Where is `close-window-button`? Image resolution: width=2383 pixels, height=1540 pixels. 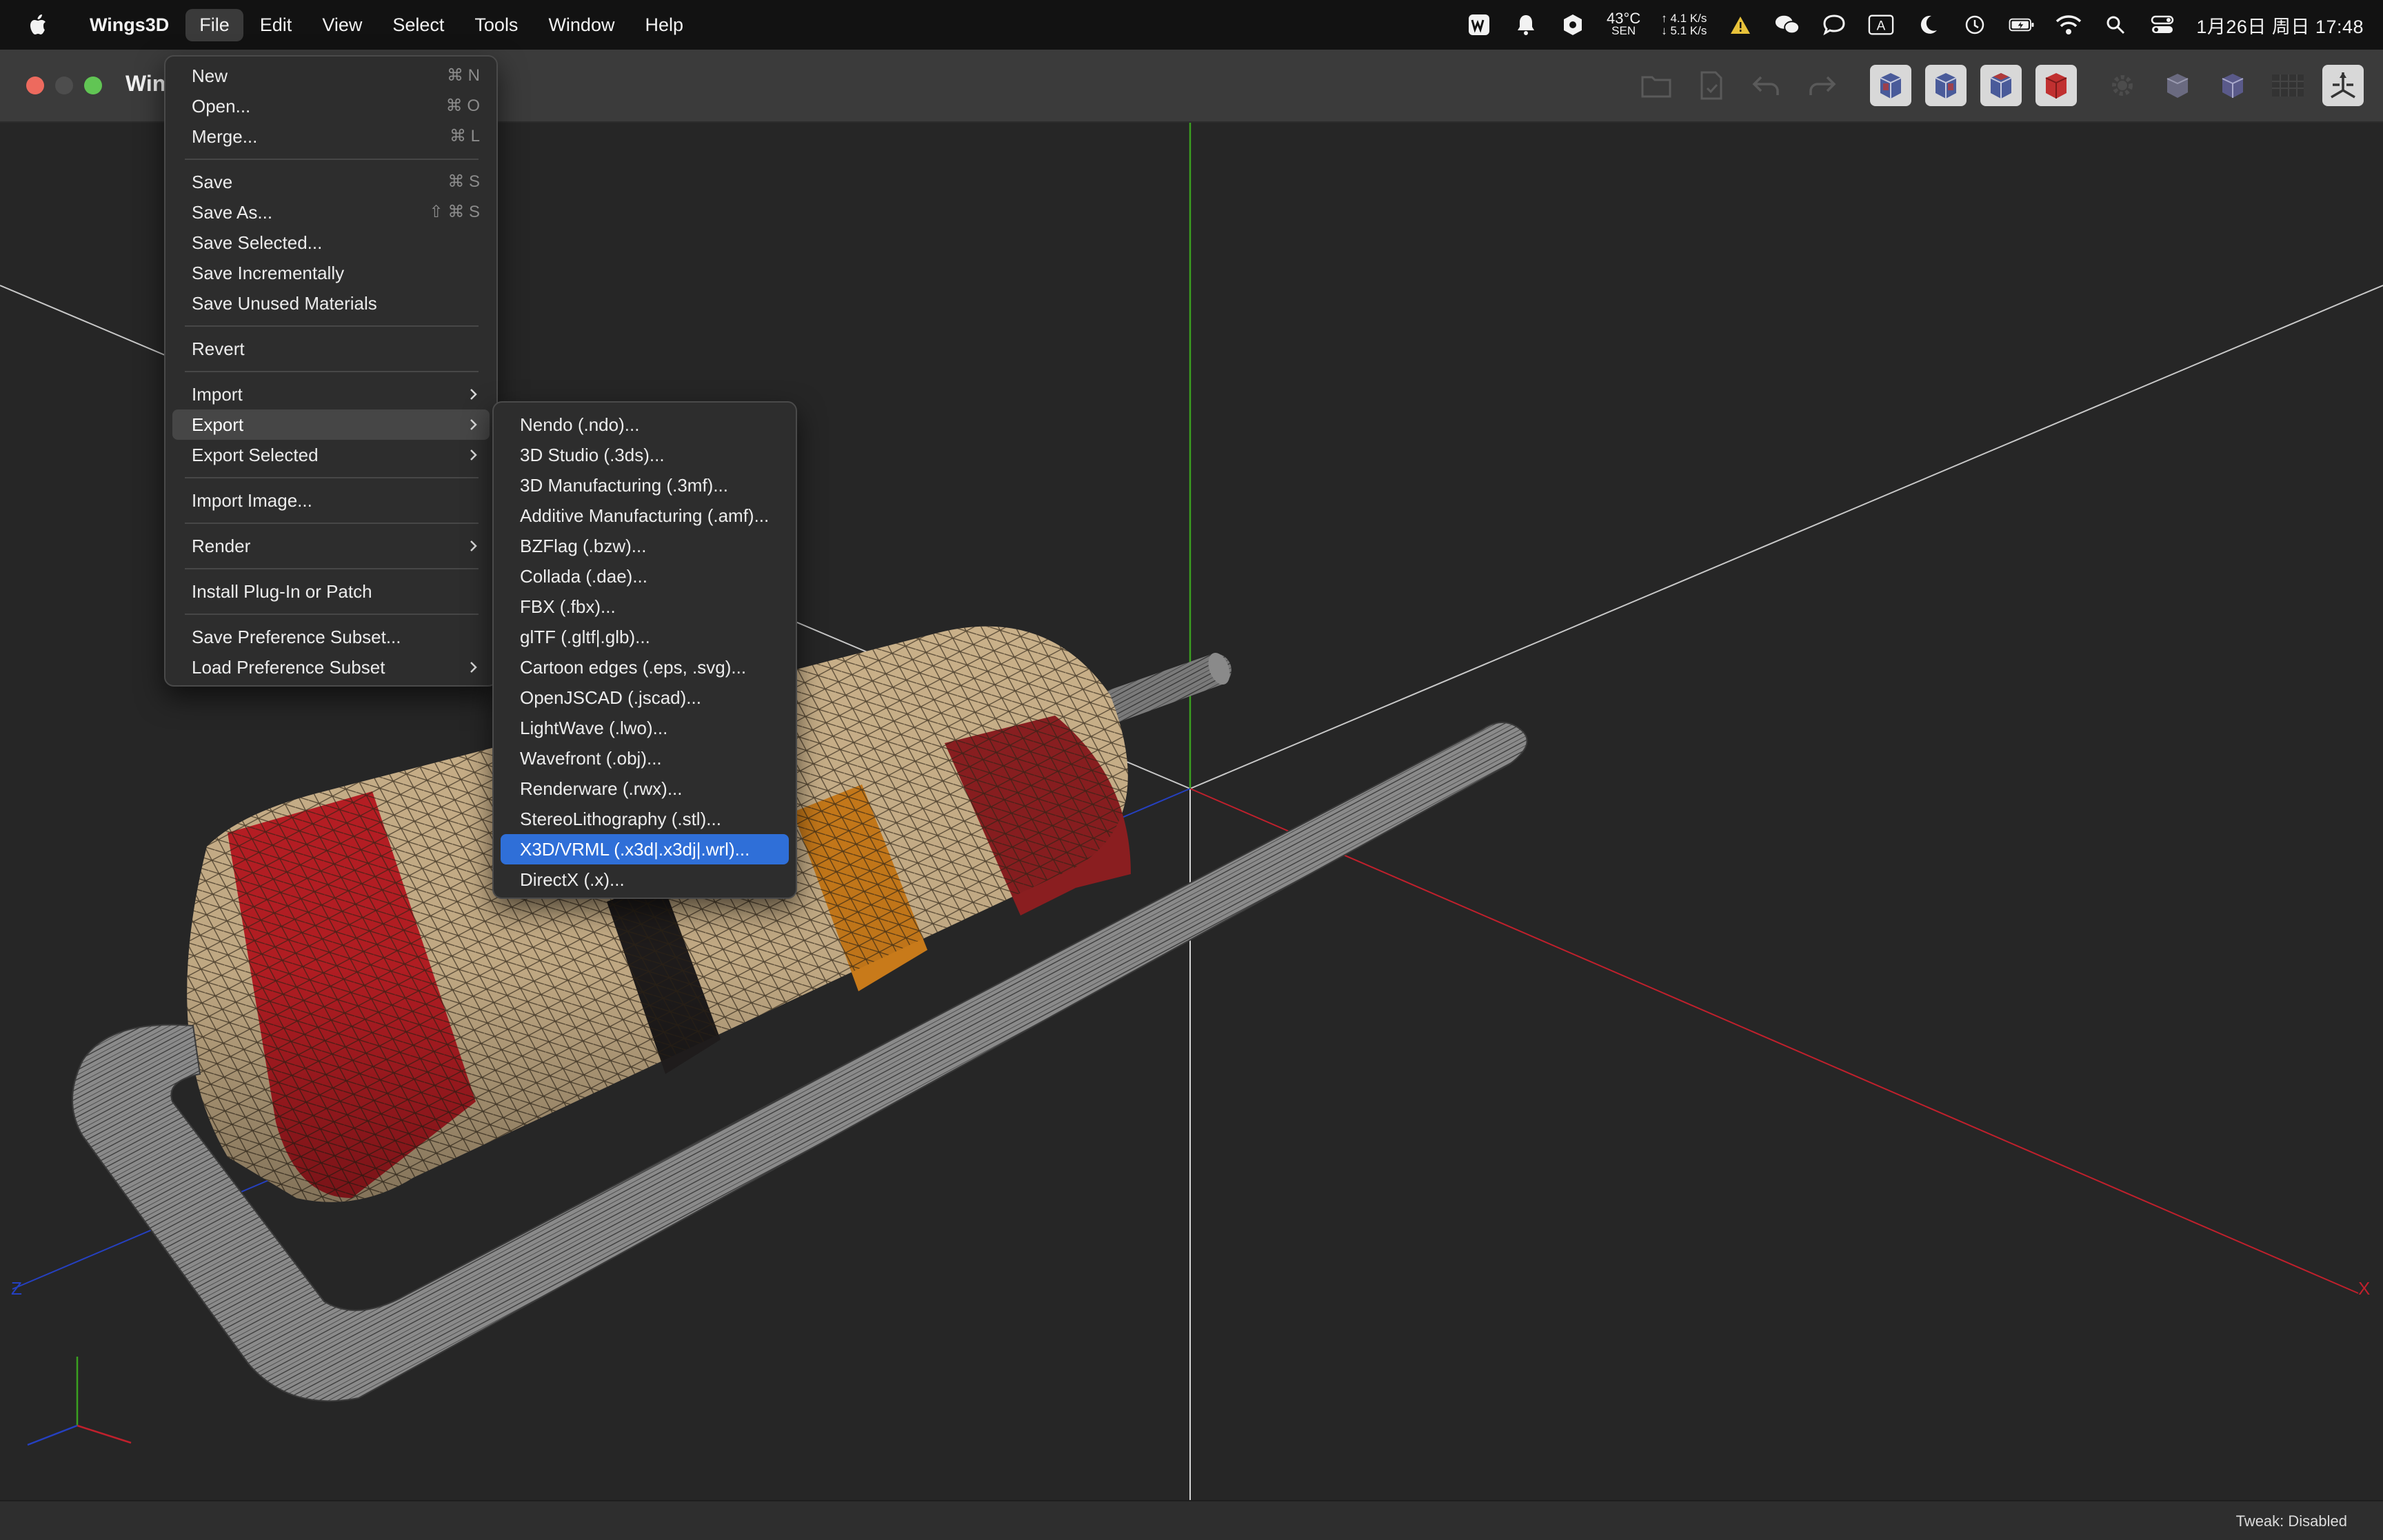
close-window-button is located at coordinates (35, 86).